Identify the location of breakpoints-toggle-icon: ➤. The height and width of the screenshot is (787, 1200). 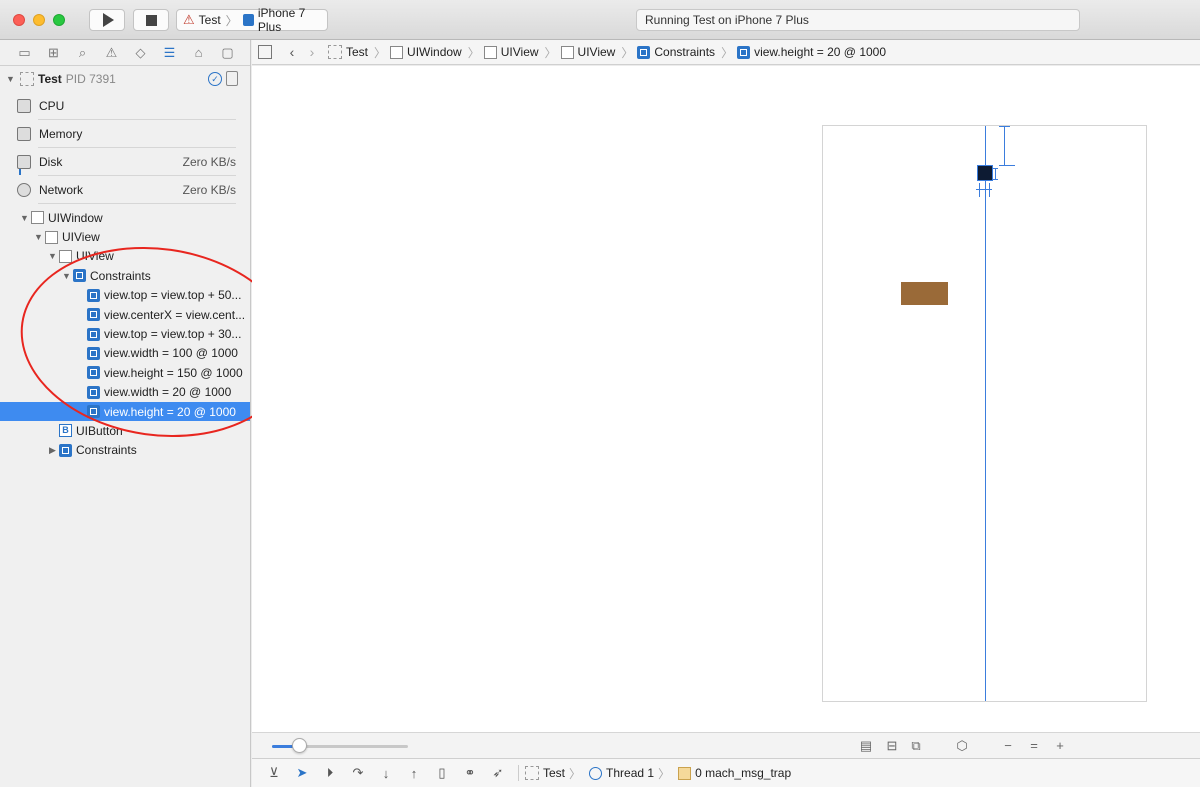
(302, 773).